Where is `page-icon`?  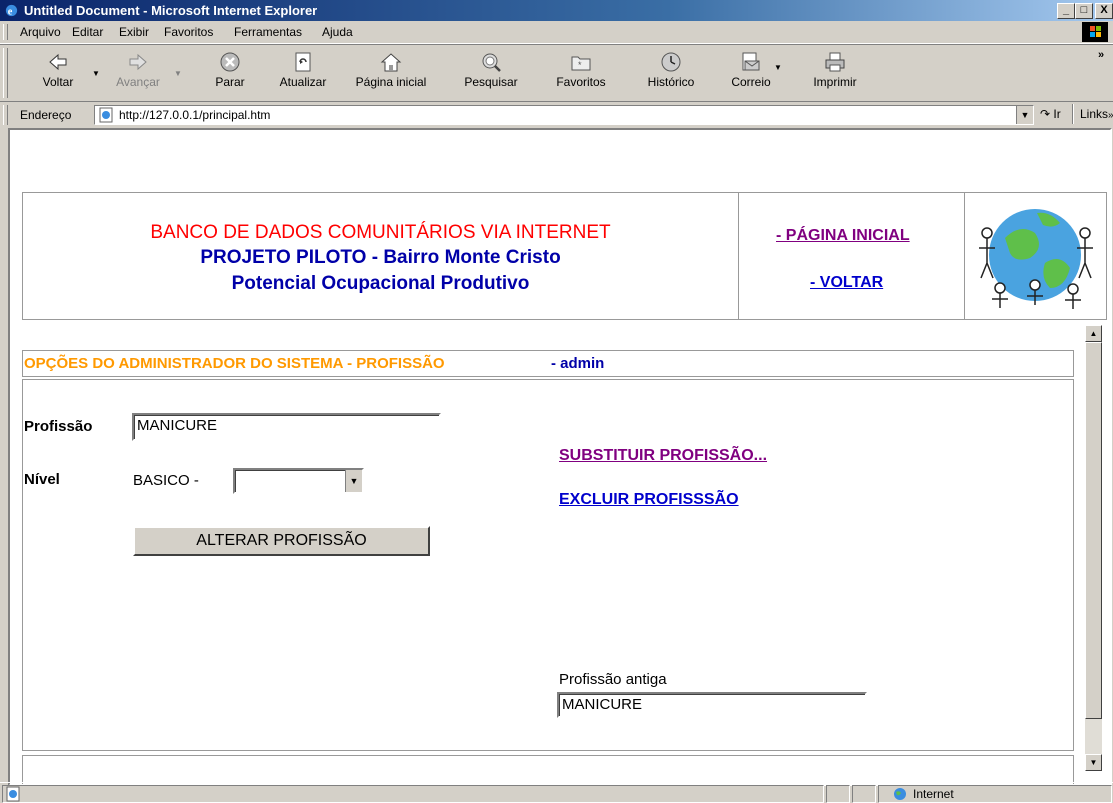
page-icon is located at coordinates (106, 115).